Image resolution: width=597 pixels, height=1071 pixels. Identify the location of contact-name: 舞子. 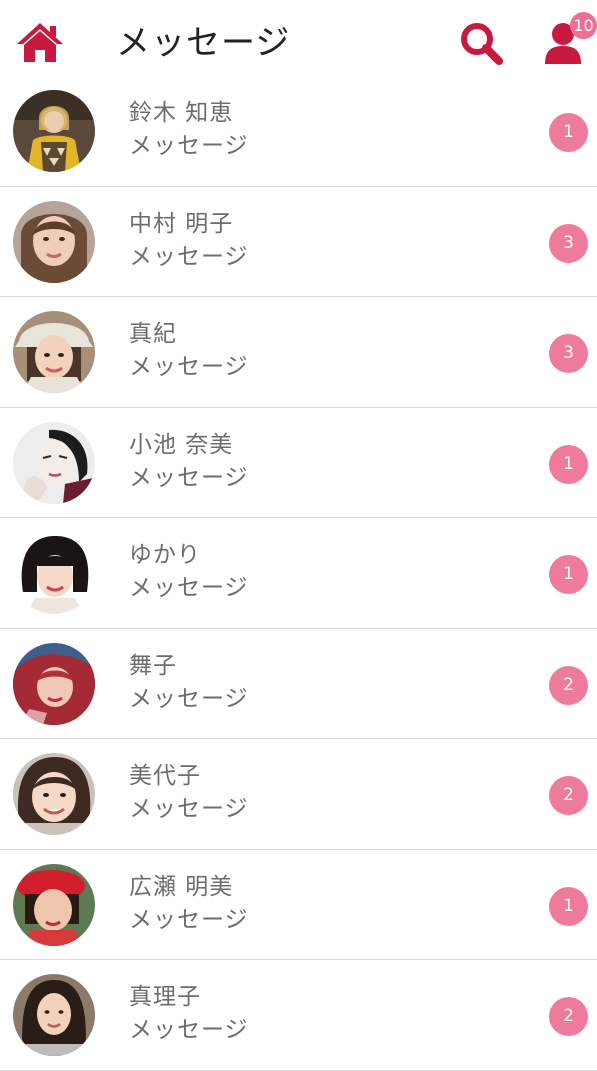
(153, 665).